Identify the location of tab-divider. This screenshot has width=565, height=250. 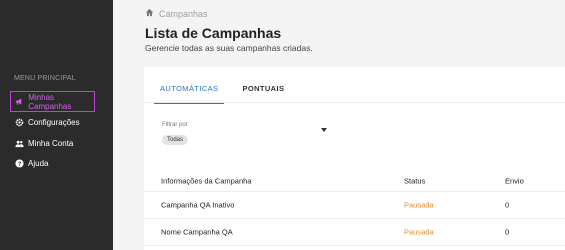
(354, 102).